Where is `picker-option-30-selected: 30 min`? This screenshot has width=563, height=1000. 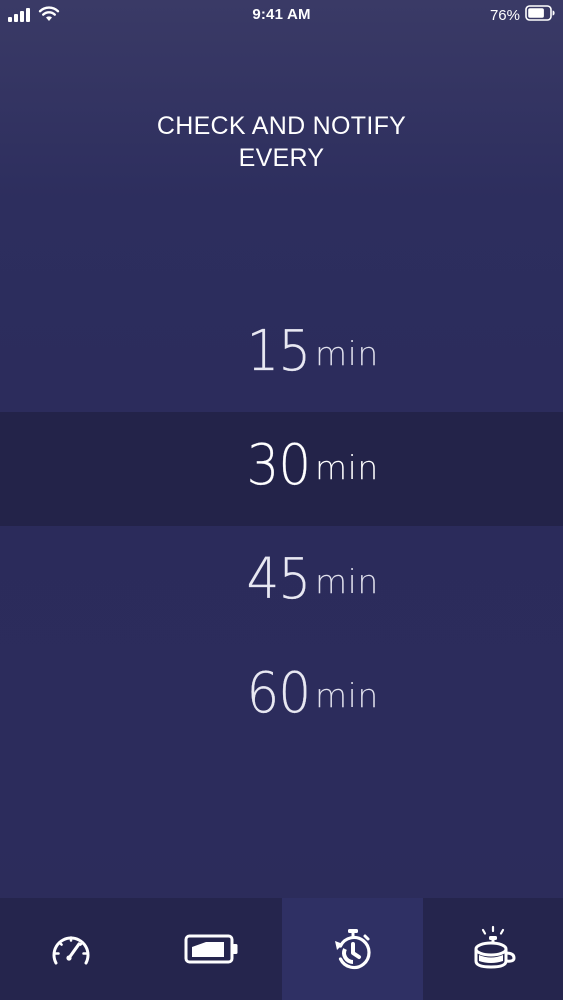 picker-option-30-selected: 30 min is located at coordinates (281, 469).